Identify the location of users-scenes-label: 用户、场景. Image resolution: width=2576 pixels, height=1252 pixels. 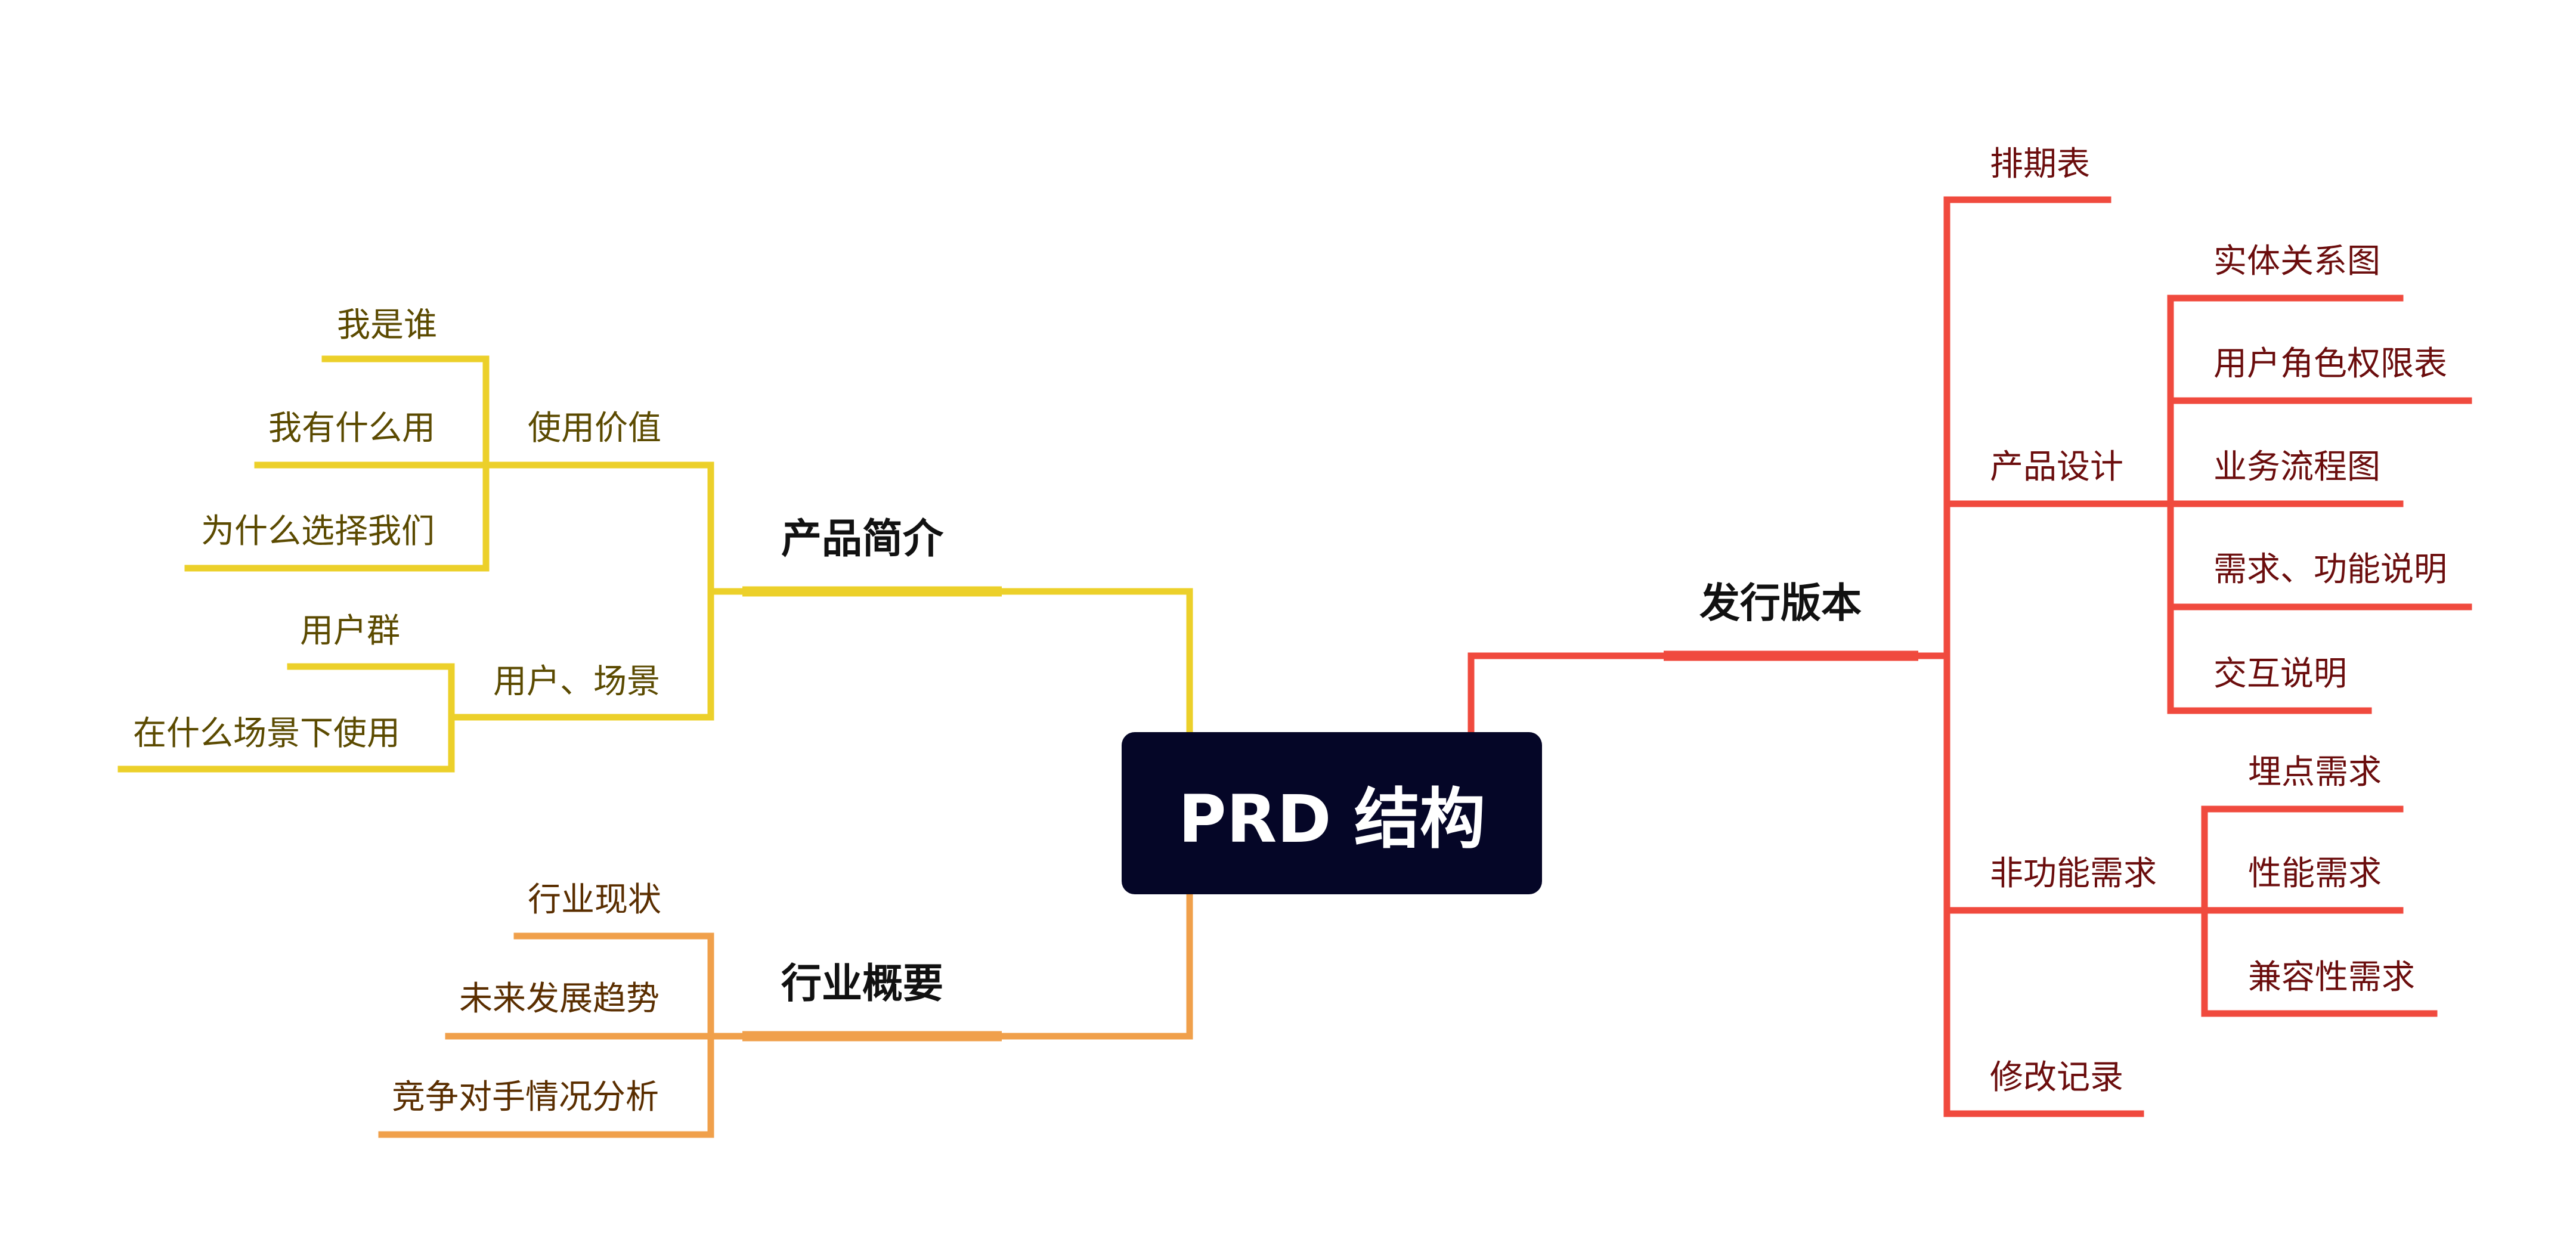
(577, 679).